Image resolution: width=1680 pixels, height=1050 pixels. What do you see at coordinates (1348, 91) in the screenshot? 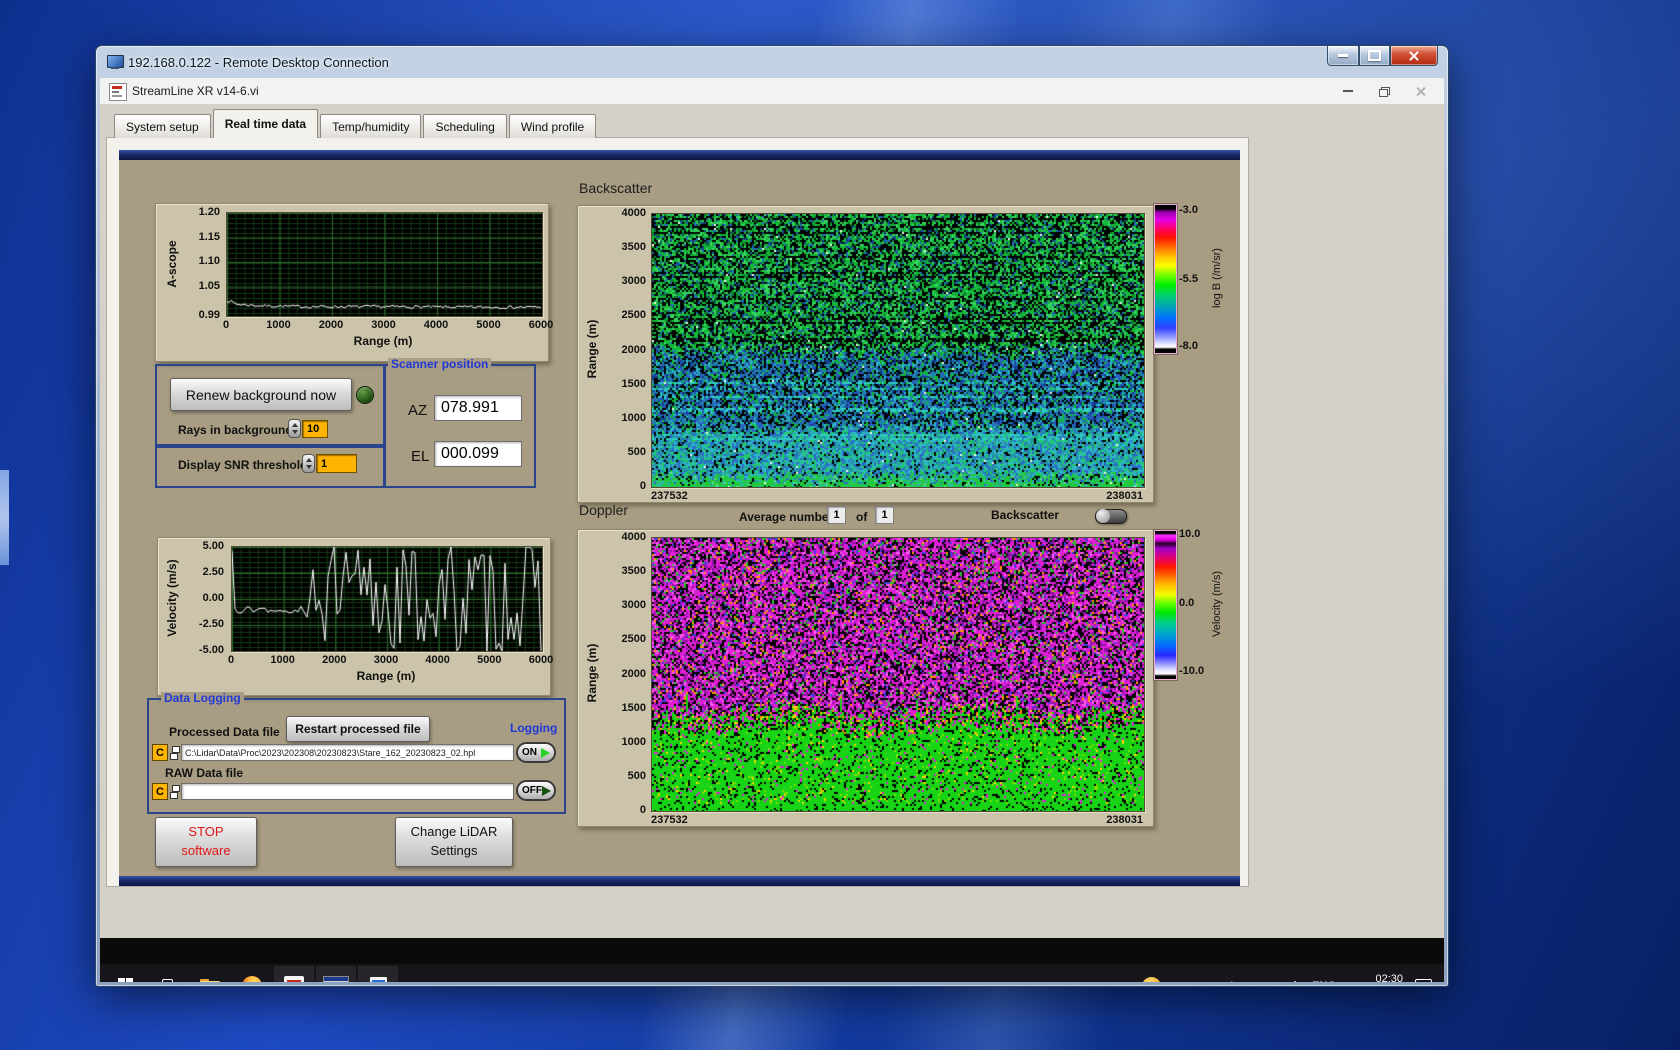
I see `app-minimize-button` at bounding box center [1348, 91].